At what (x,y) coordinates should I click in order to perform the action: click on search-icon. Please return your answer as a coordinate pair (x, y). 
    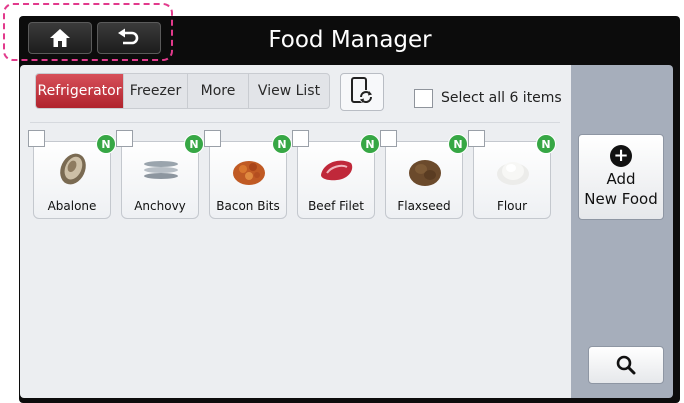
    Looking at the image, I should click on (626, 365).